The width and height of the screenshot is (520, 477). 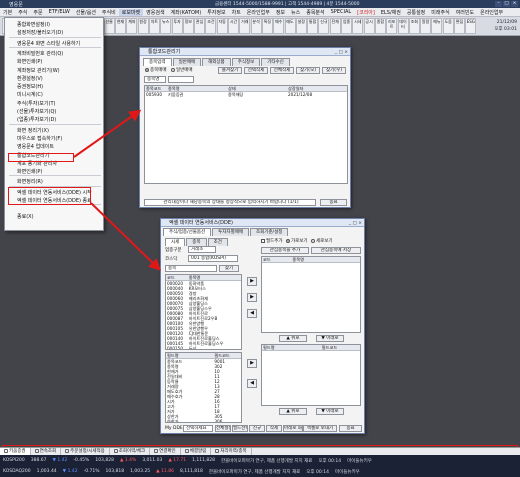 What do you see at coordinates (46, 471) in the screenshot?
I see `ticker-value: 1,003.44` at bounding box center [46, 471].